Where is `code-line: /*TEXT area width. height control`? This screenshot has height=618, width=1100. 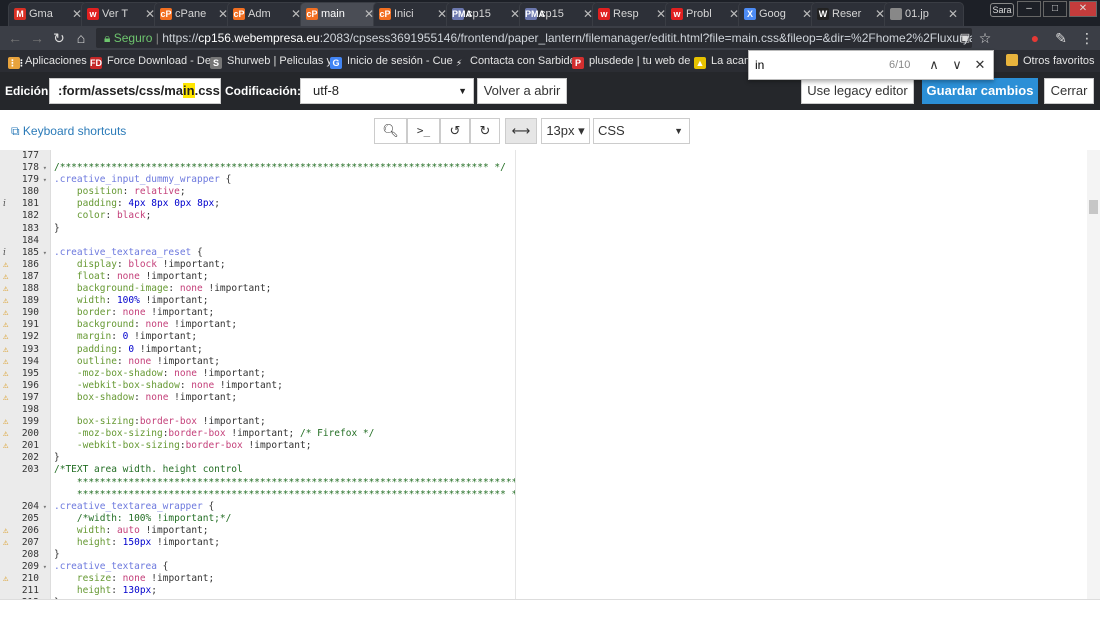 code-line: /*TEXT area width. height control is located at coordinates (283, 470).